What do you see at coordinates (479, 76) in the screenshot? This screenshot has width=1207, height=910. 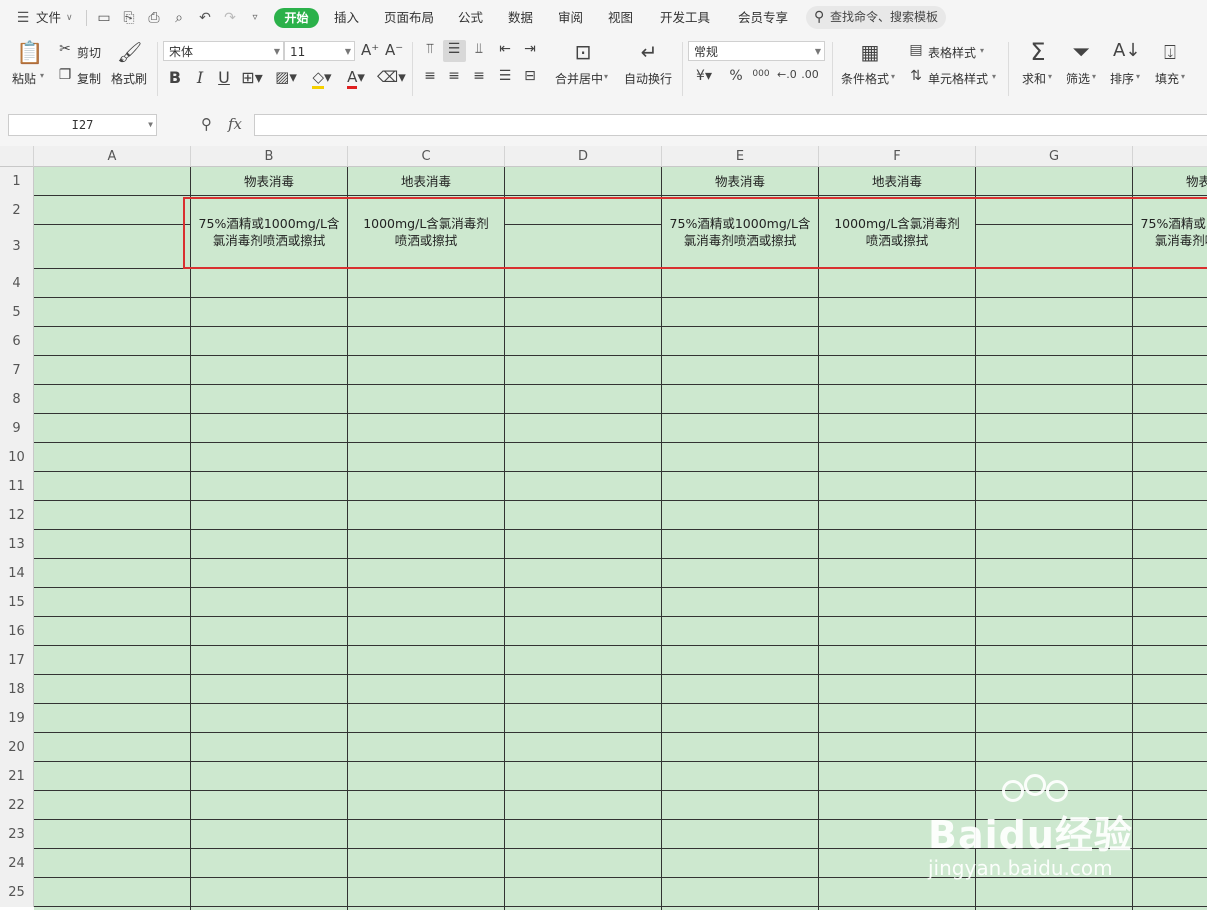 I see `align-right-icon: ≡` at bounding box center [479, 76].